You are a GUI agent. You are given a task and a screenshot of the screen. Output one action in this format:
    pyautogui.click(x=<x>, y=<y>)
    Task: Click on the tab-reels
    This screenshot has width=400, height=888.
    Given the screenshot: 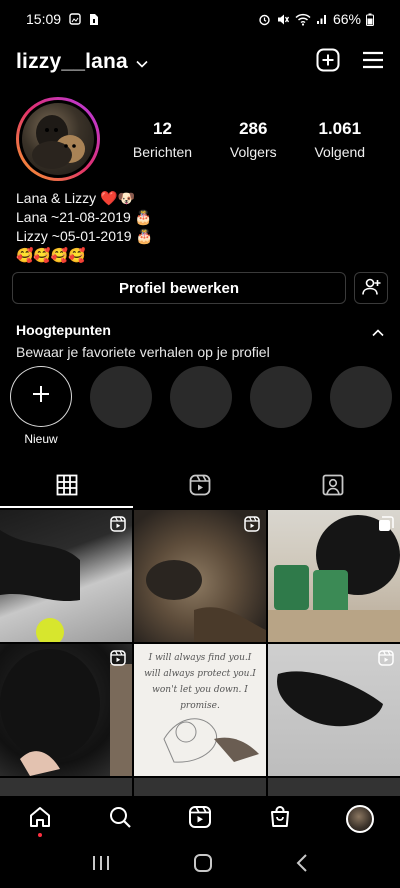 What is the action you would take?
    pyautogui.click(x=199, y=487)
    